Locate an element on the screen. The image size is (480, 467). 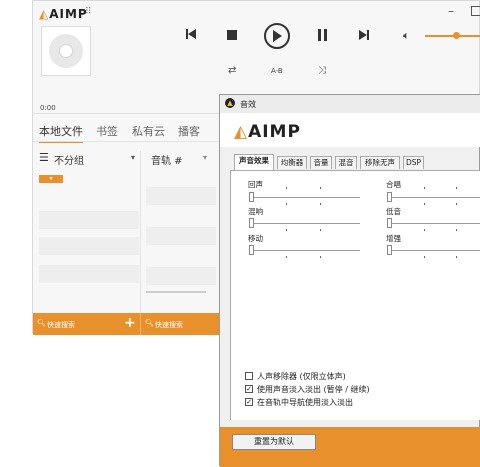
tab-podcasts: 播客 is located at coordinates (189, 131).